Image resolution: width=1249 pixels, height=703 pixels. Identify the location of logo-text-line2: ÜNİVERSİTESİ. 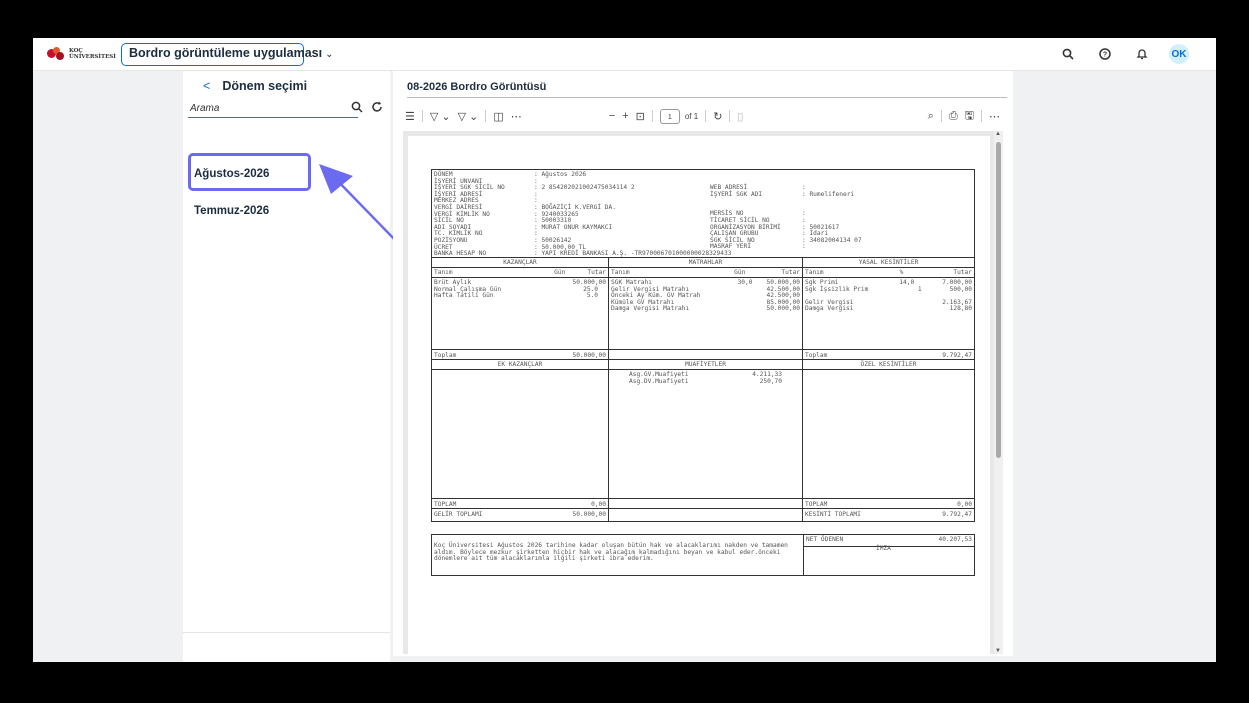
(92, 57).